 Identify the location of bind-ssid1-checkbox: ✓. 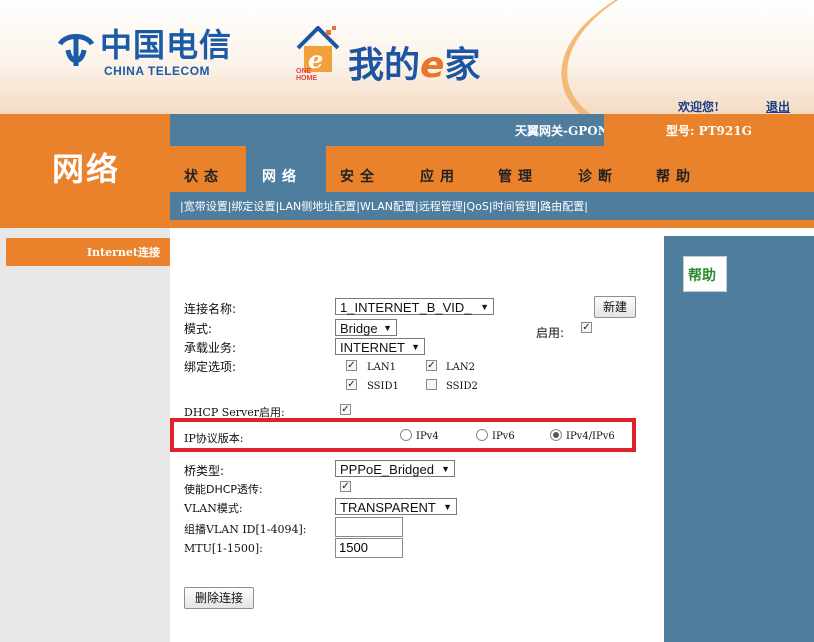
(351, 384).